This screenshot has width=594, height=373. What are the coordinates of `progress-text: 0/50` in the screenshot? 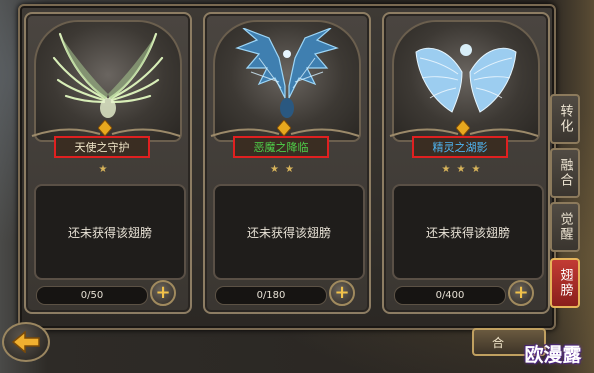 It's located at (92, 295).